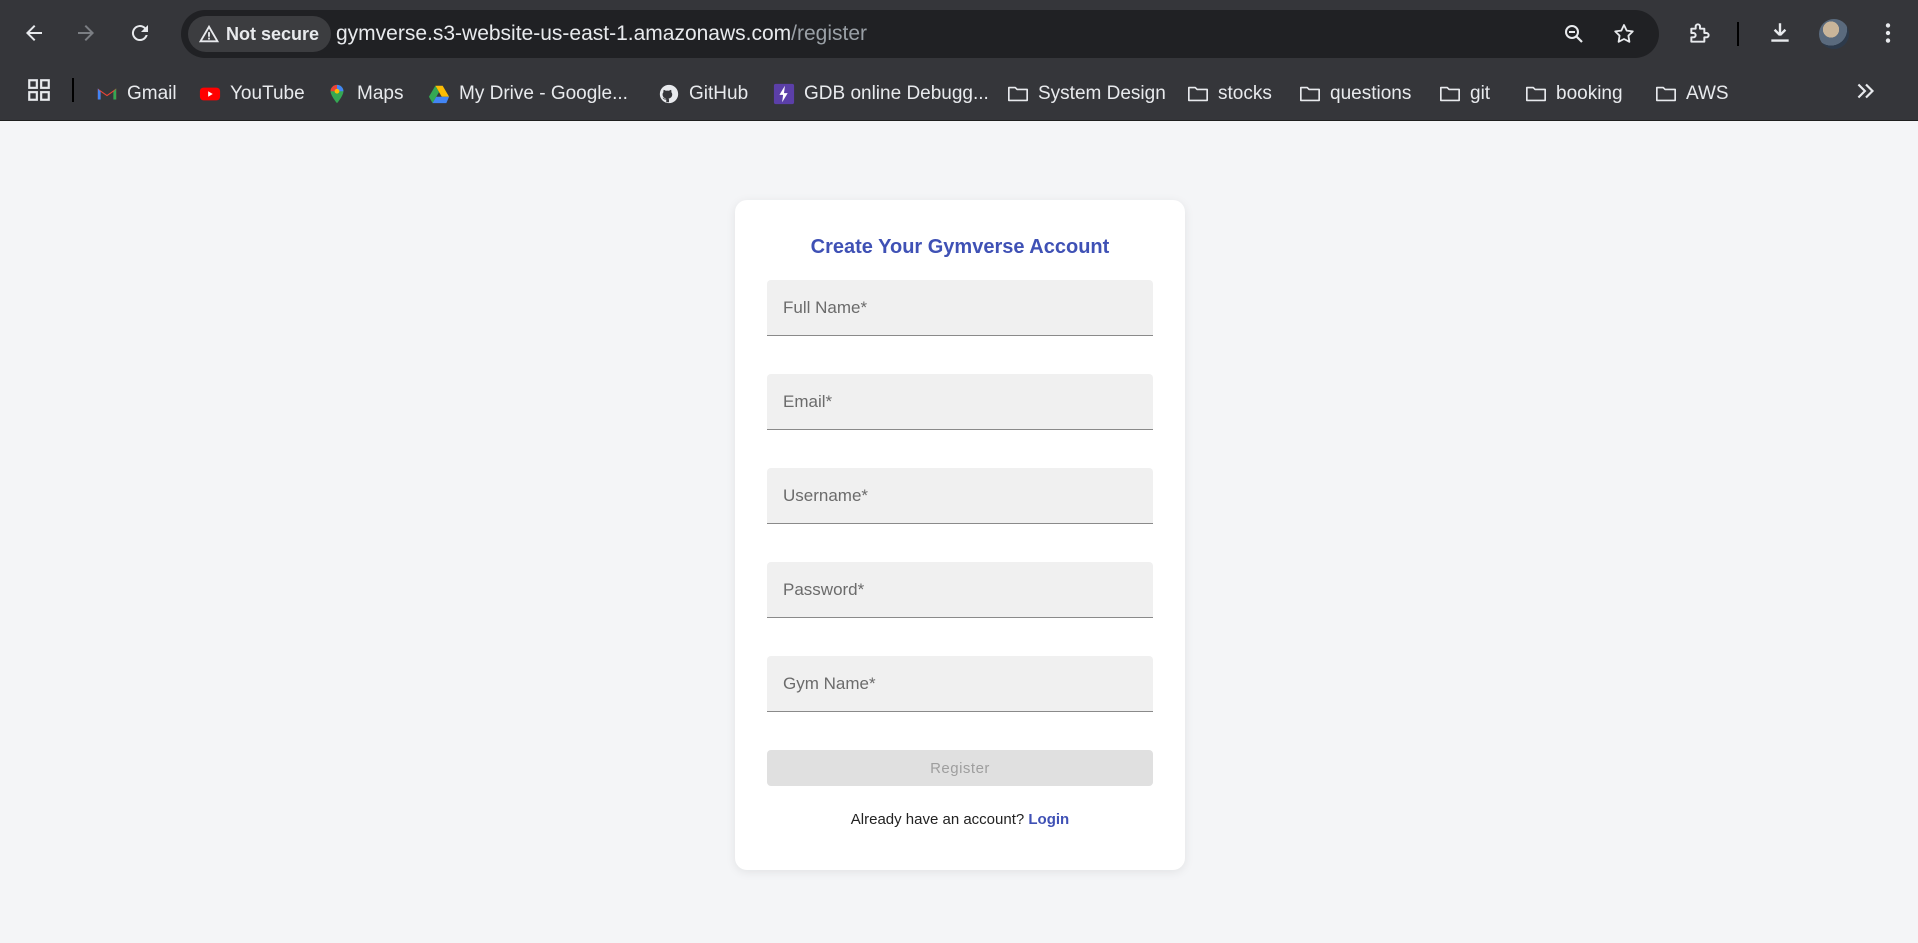 Image resolution: width=1918 pixels, height=943 pixels. I want to click on bookmark-folder-booking: booking, so click(1574, 94).